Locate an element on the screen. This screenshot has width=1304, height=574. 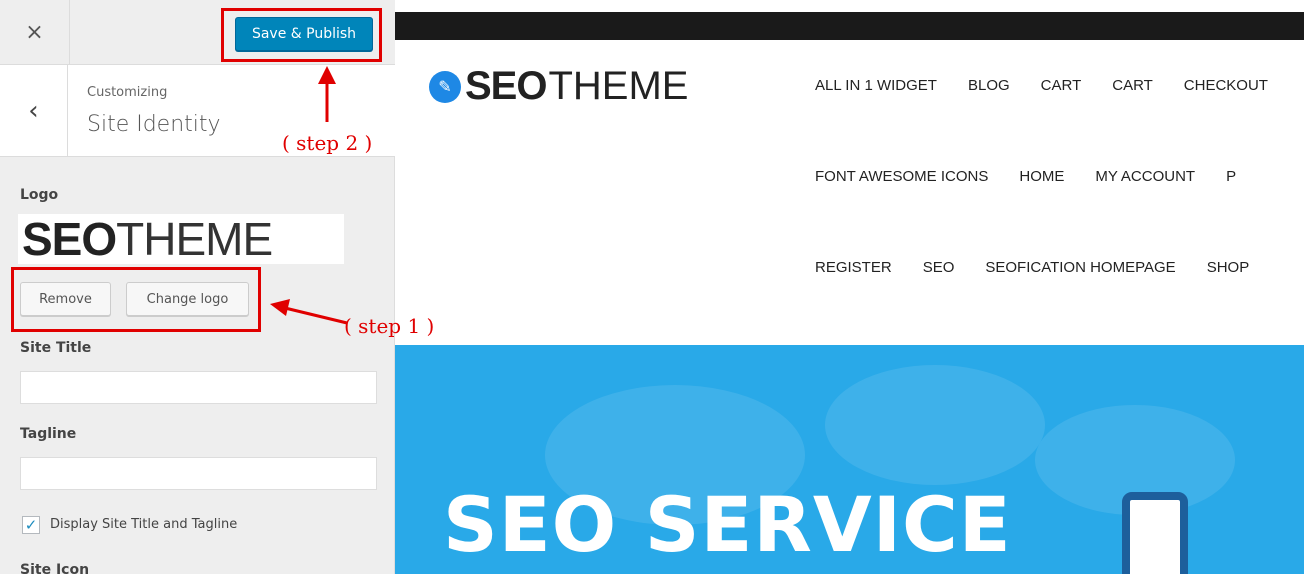
step1-arrow-icon is located at coordinates (316, 315).